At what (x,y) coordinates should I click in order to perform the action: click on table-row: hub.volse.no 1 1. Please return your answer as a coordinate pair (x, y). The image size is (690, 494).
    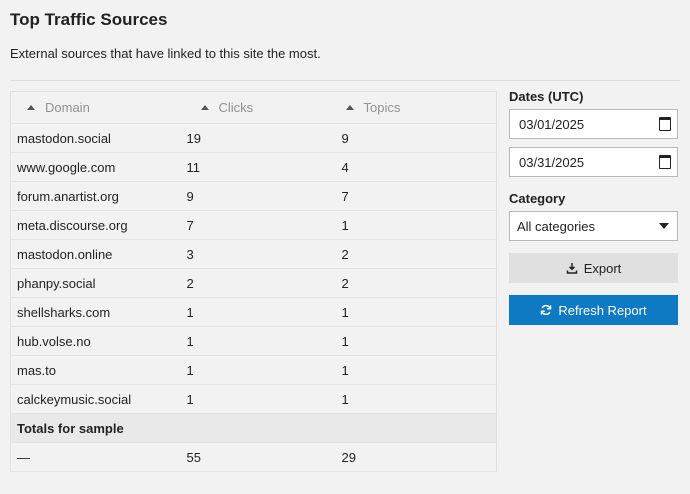
    Looking at the image, I should click on (253, 341).